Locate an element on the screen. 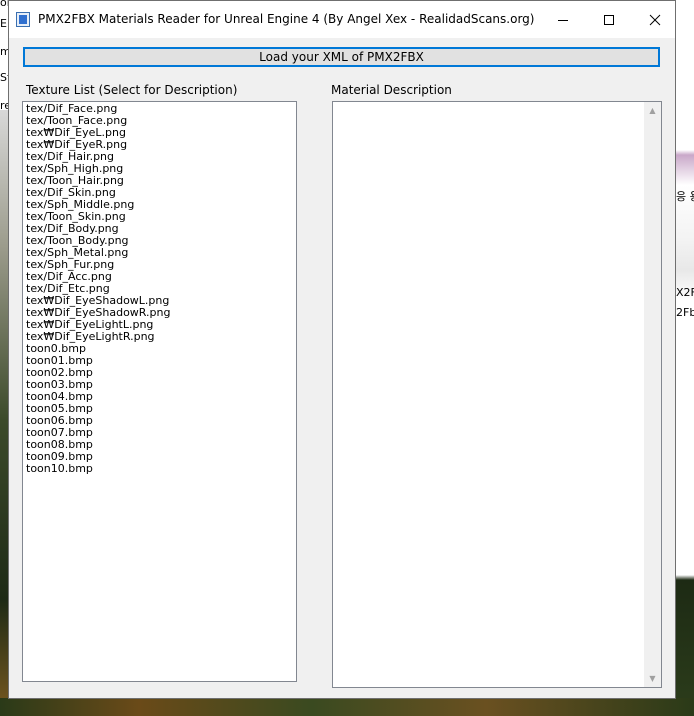  close-icon is located at coordinates (655, 19).